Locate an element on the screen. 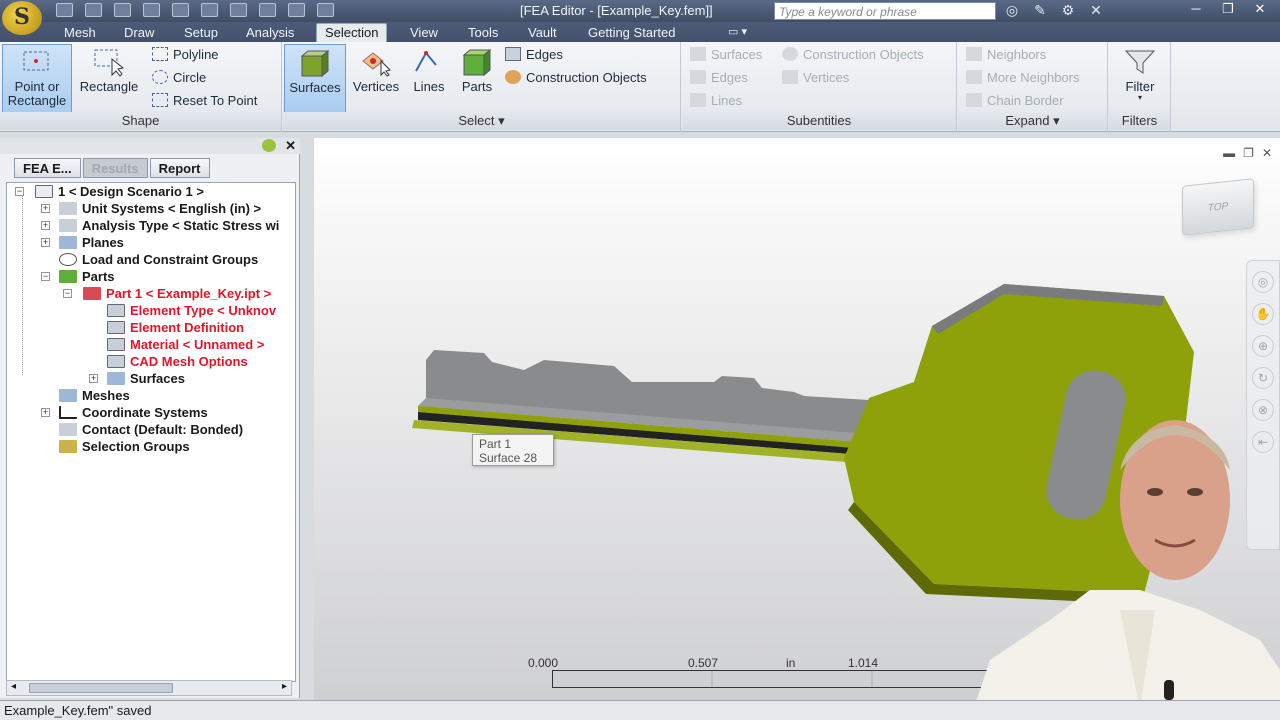  appearance-icon is located at coordinates (325, 10).